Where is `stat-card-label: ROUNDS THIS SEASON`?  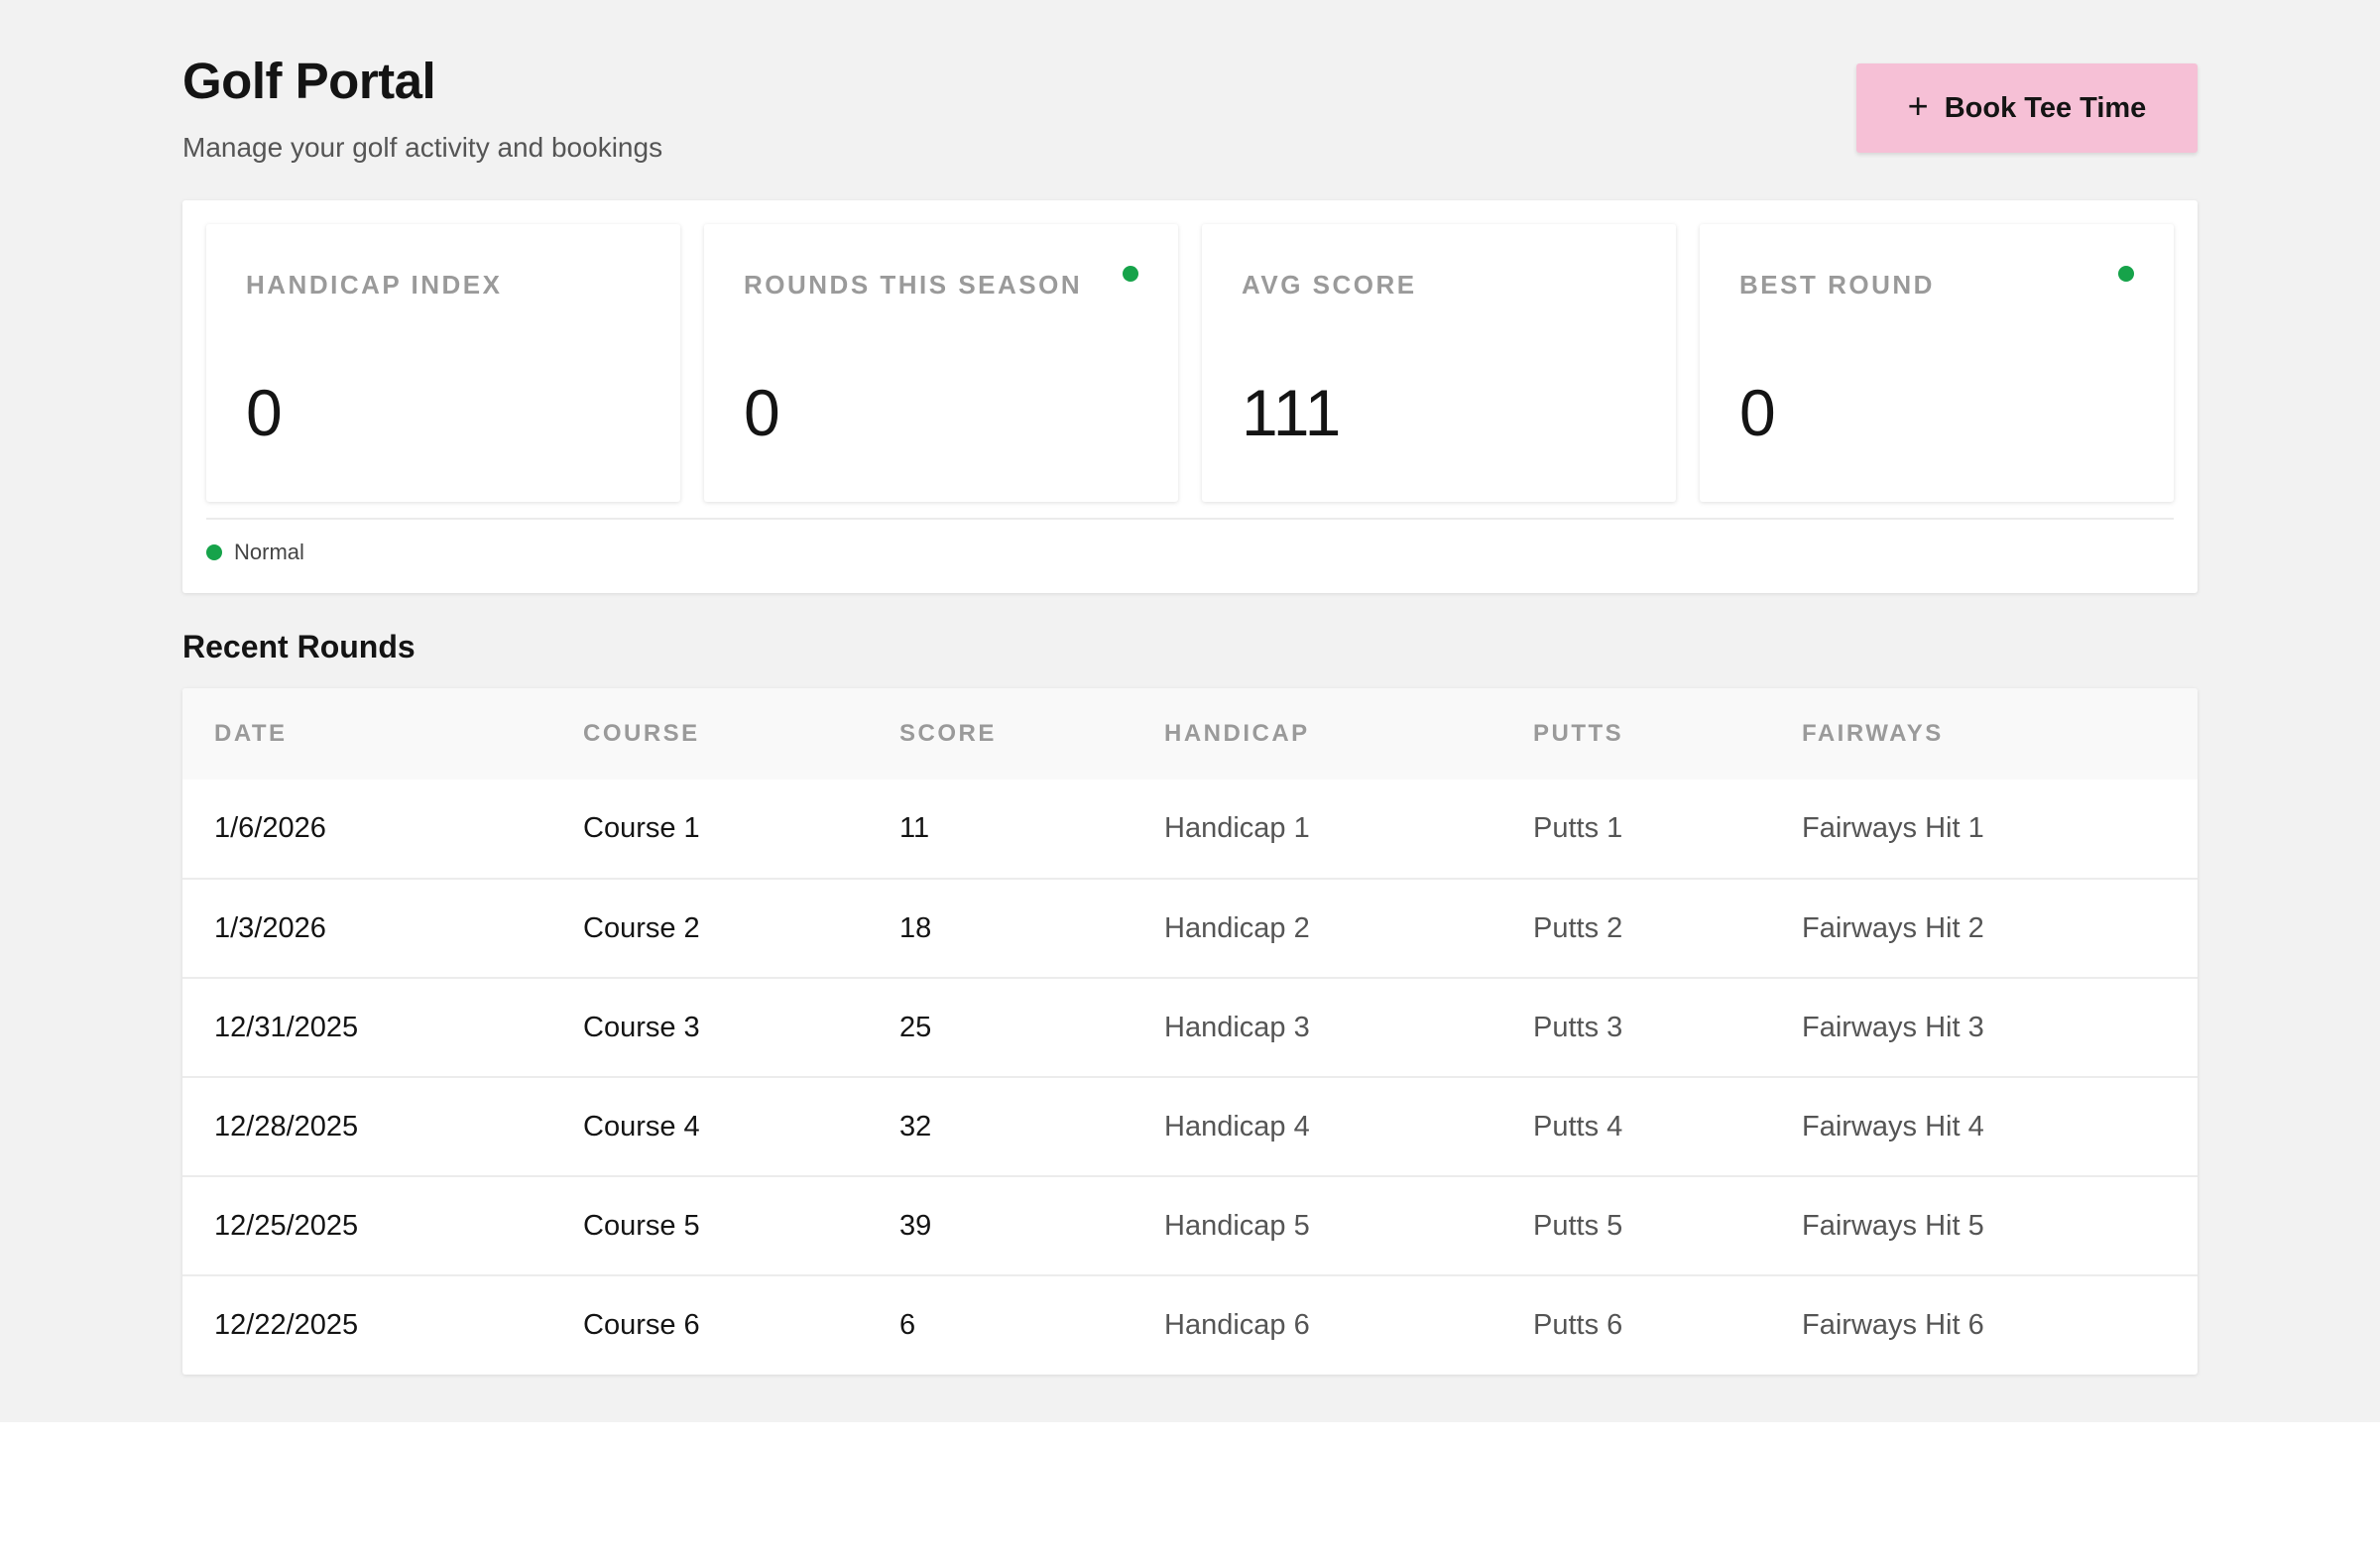
stat-card-label: ROUNDS THIS SEASON is located at coordinates (913, 285).